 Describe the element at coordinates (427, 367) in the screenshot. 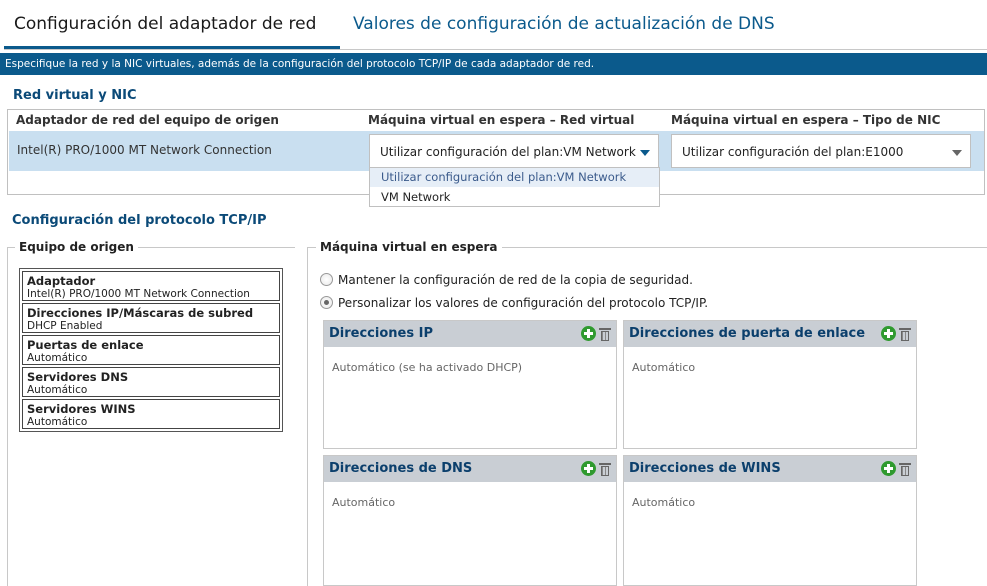

I see `panel-body-text: Automático (se ha activado DHCP)` at that location.